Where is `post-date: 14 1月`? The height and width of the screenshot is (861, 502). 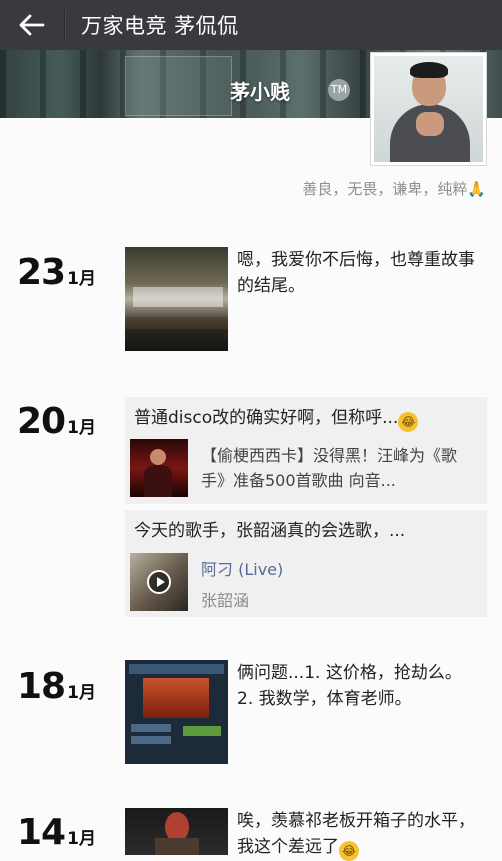
post-date: 14 1月 is located at coordinates (56, 832).